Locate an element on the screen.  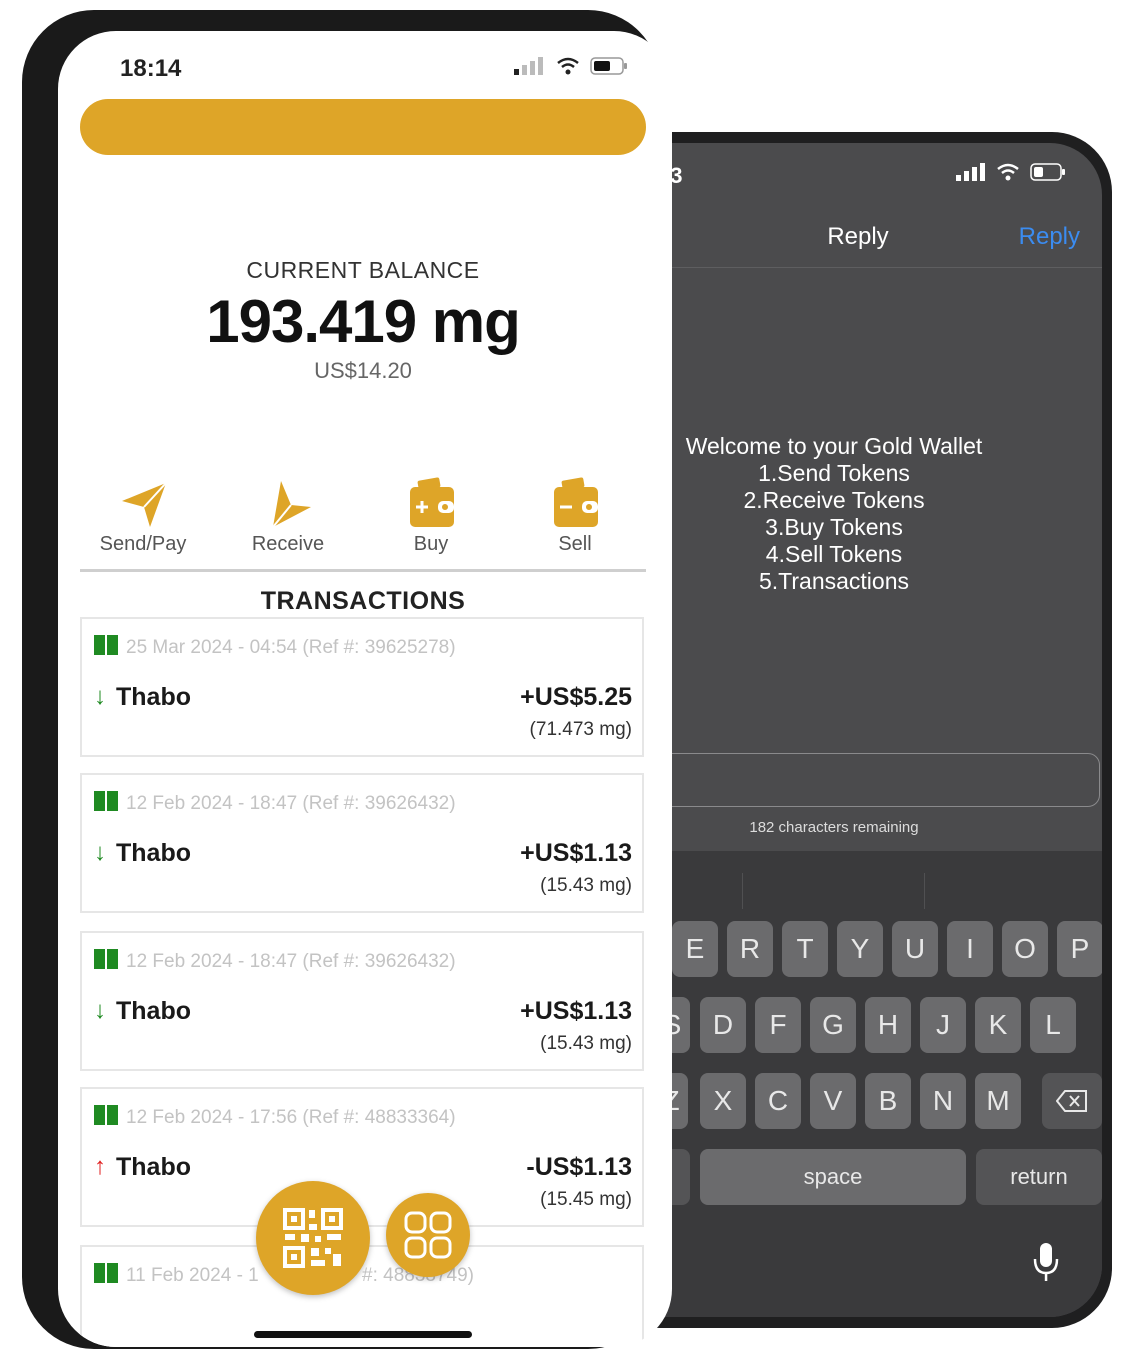
transaction-mg: (71.473 mg) is located at coordinates (580, 729).